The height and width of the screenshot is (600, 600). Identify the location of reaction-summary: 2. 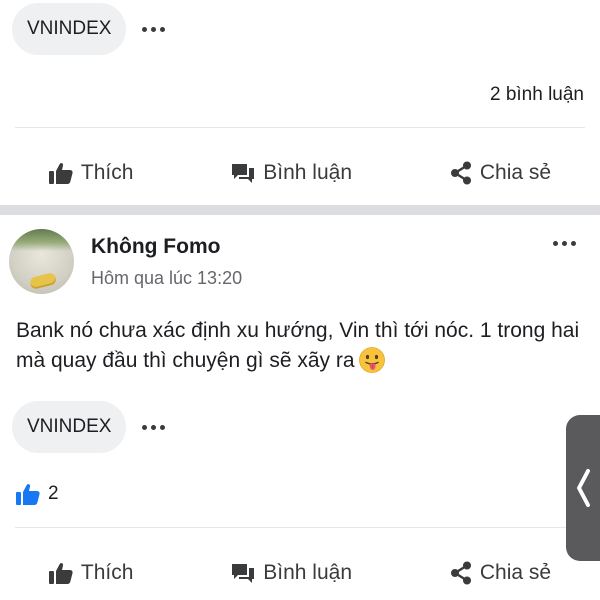
(37, 494).